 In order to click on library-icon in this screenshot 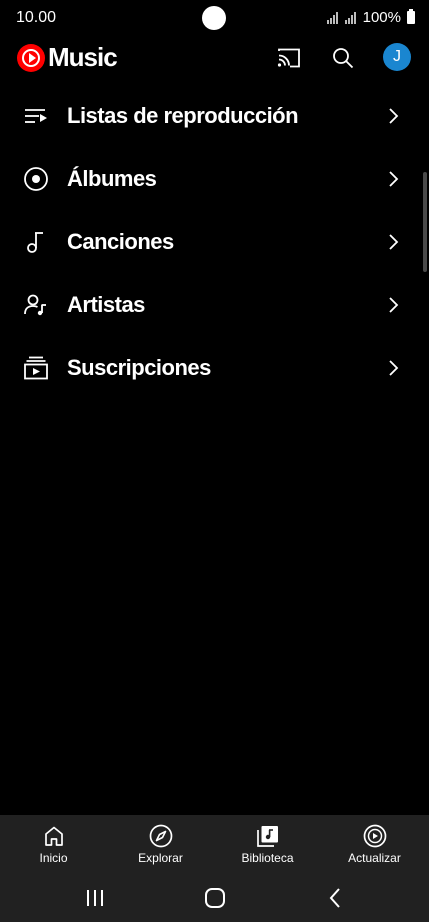, I will do `click(268, 836)`.